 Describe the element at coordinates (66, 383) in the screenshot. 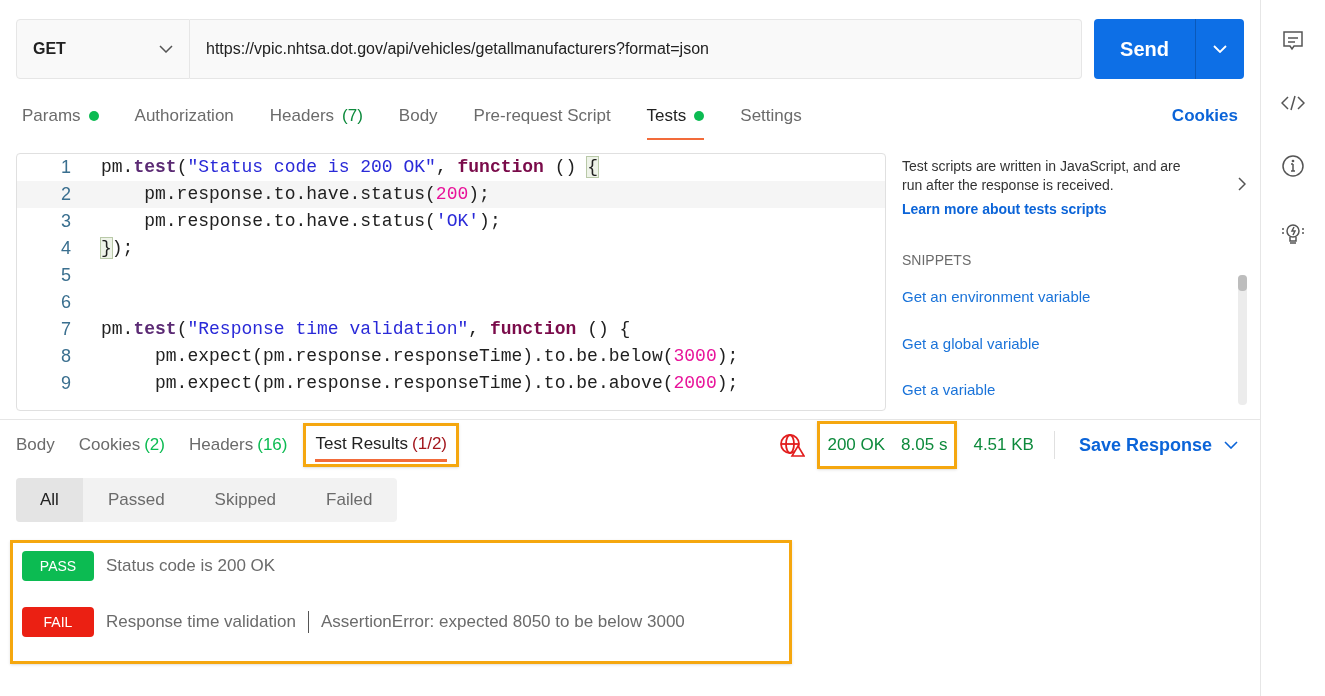

I see `line-number: 9` at that location.